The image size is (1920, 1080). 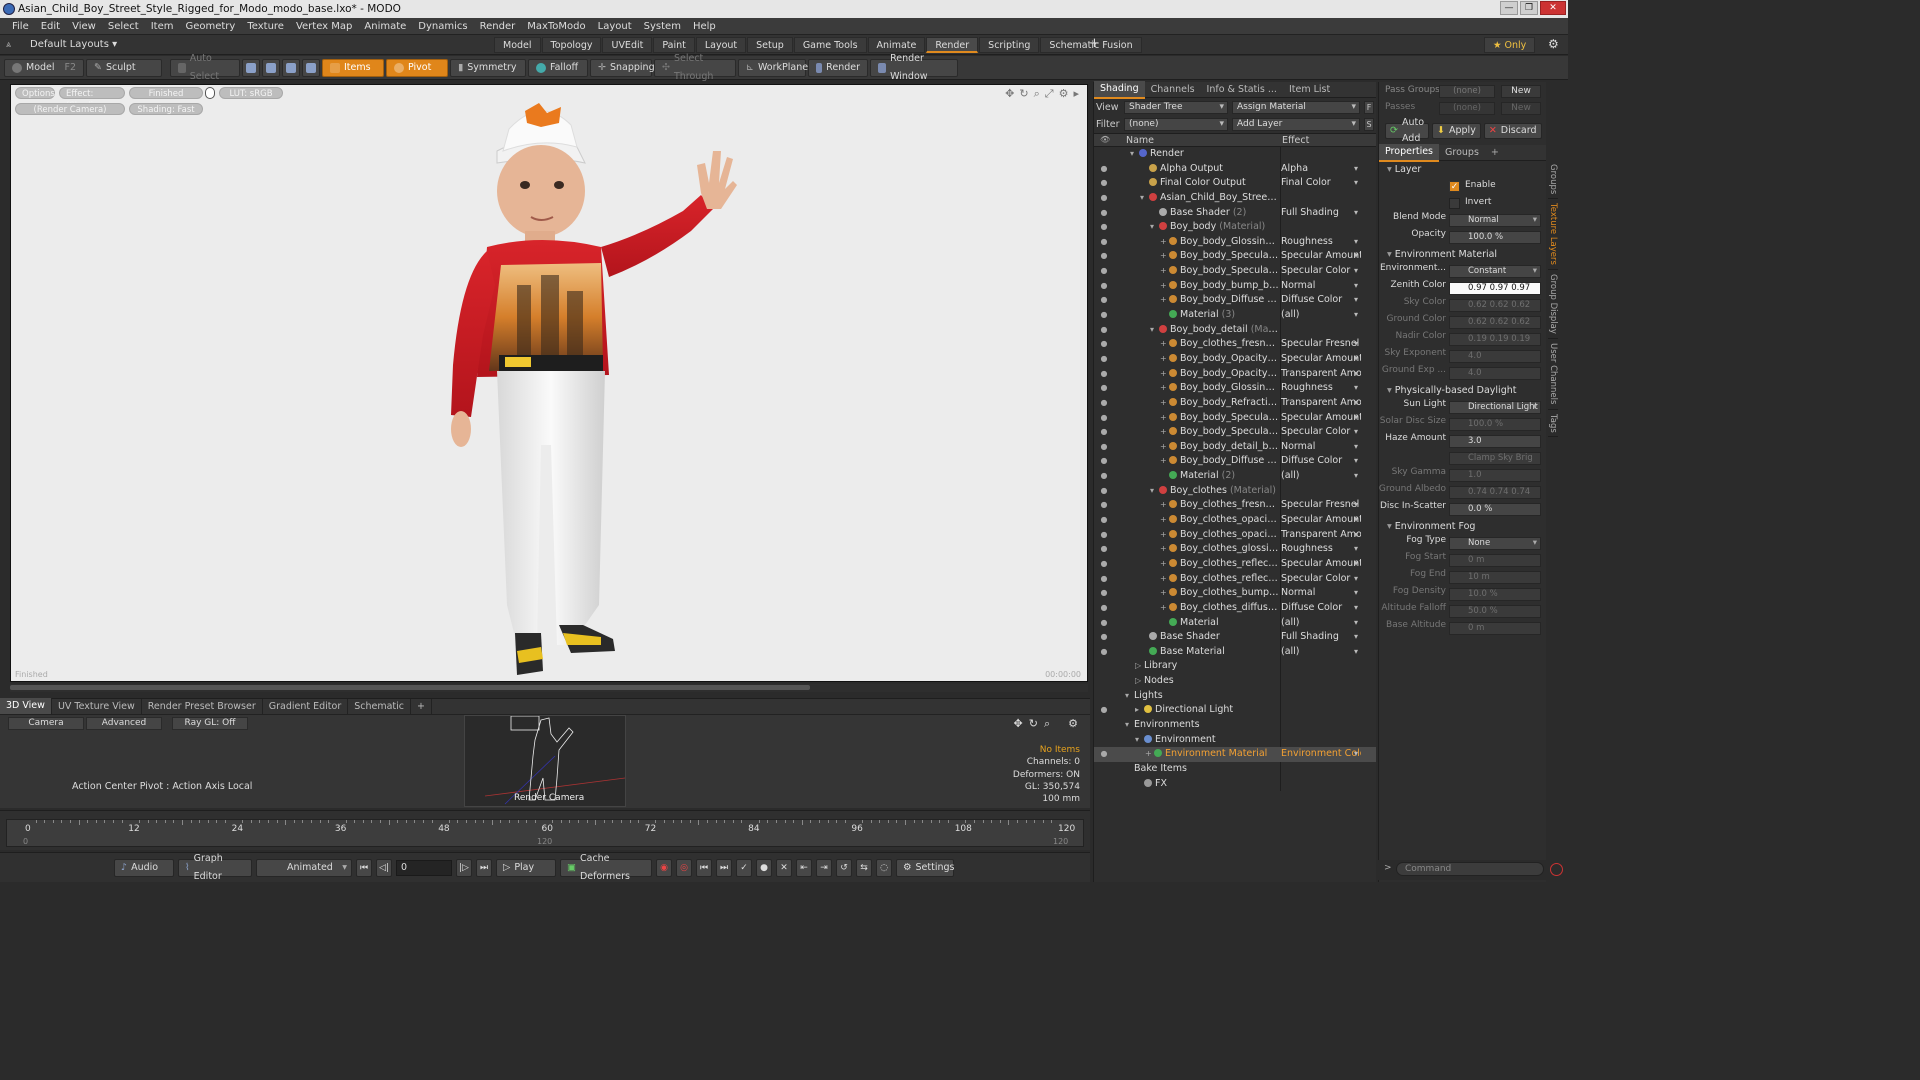 What do you see at coordinates (1140, 140) in the screenshot?
I see `name-column-header: Name` at bounding box center [1140, 140].